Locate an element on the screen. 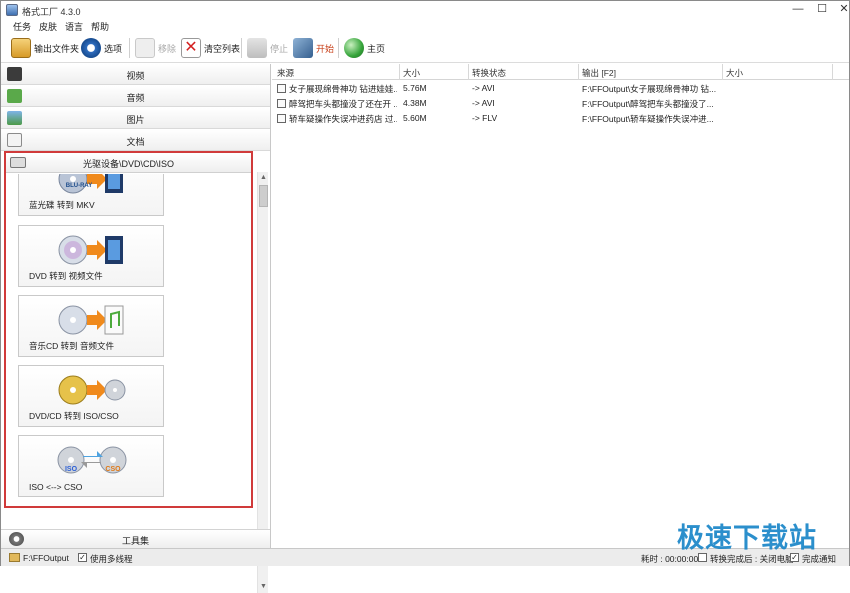  audio-cd-to-audio-icon is located at coordinates (91, 320).